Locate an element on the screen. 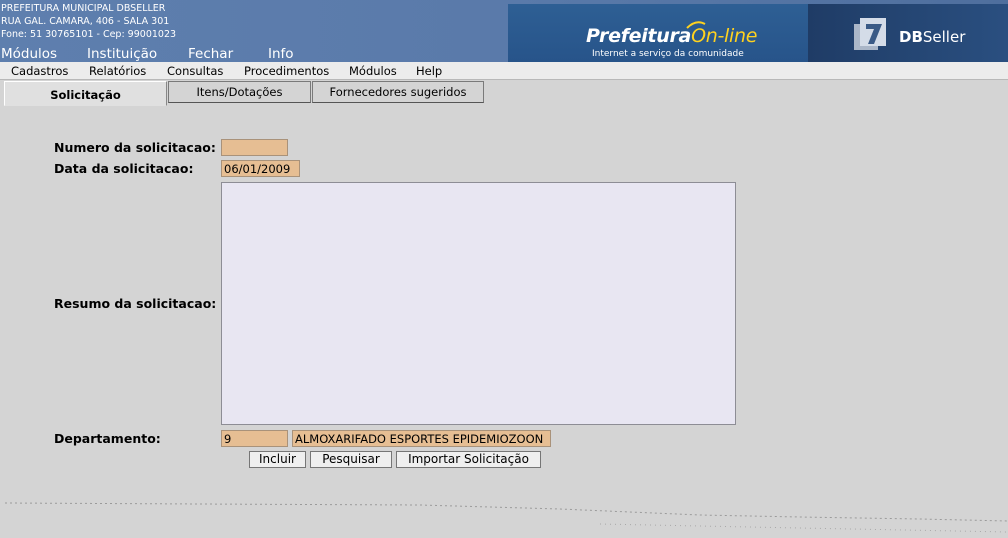 This screenshot has height=538, width=1008. menu-help: Help is located at coordinates (429, 71).